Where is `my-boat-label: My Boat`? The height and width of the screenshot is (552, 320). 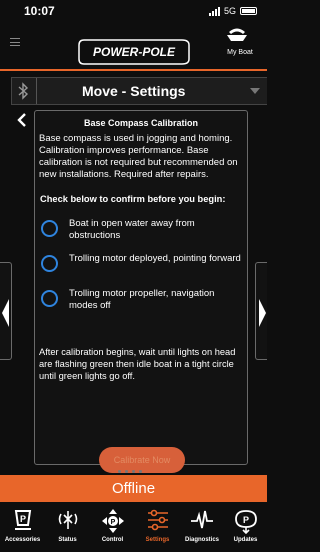
my-boat-label: My Boat is located at coordinates (240, 52).